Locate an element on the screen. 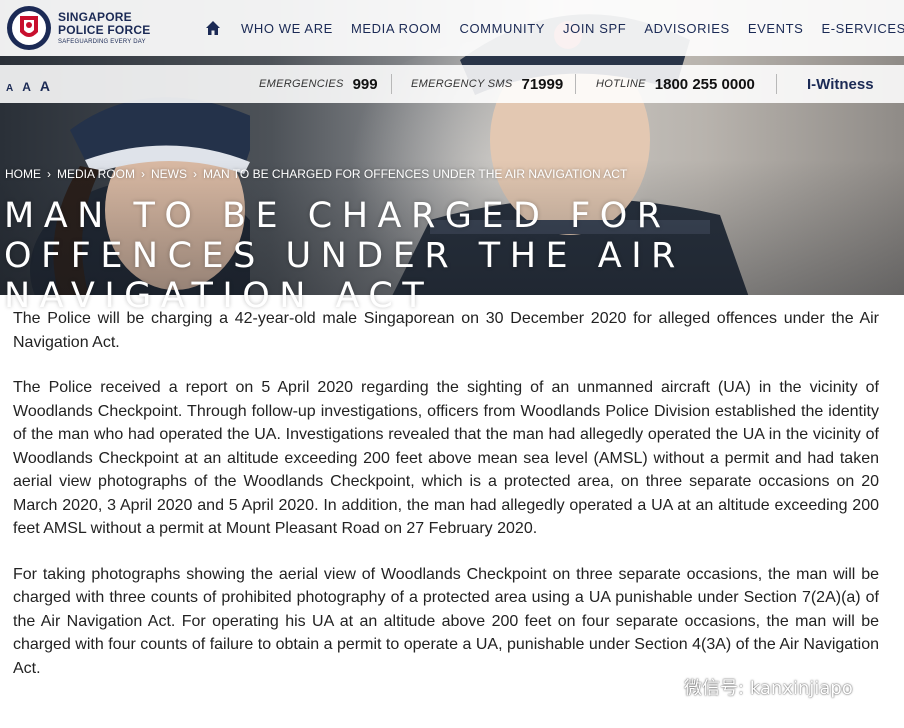 This screenshot has width=904, height=728. font-size-controls: A A A is located at coordinates (32, 86).